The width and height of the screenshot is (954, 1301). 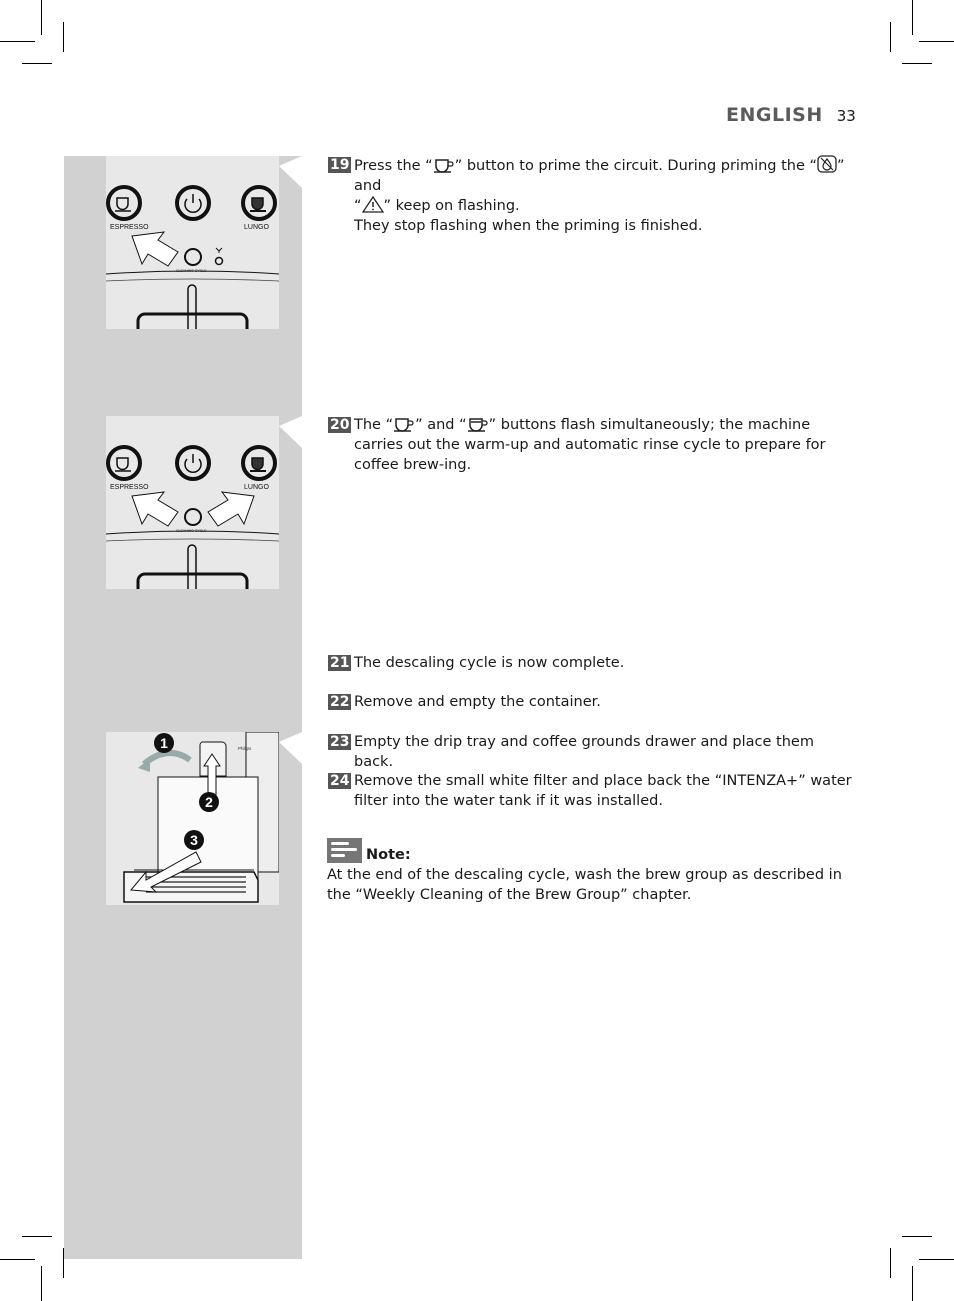 I want to click on callout-2-icon: 2, so click(x=209, y=802).